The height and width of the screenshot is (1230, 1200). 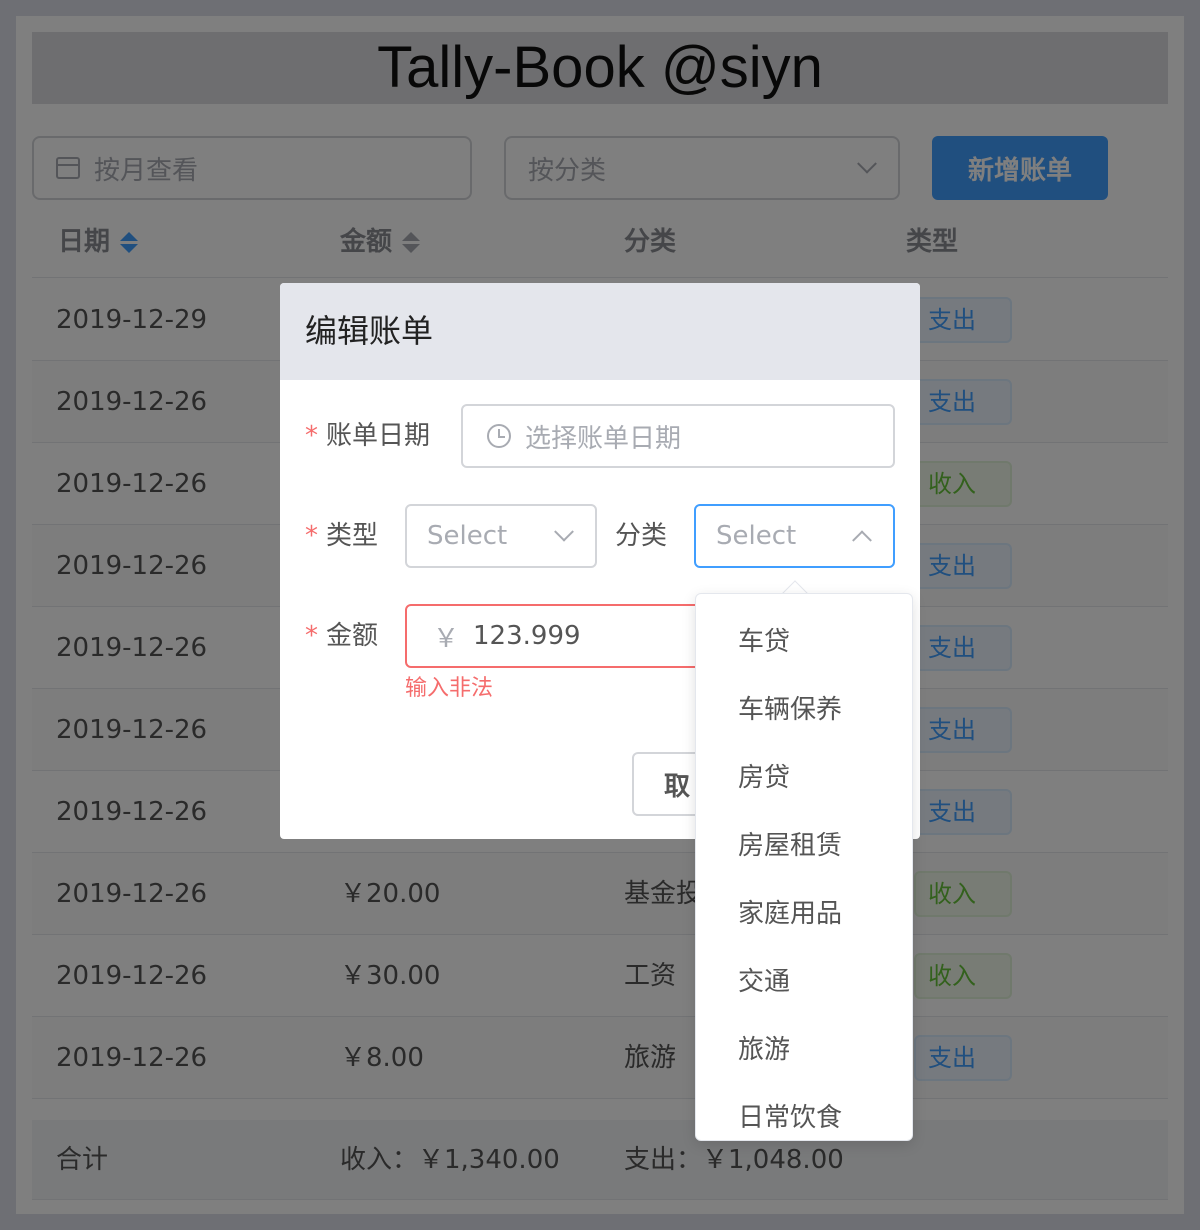 What do you see at coordinates (378, 436) in the screenshot?
I see `date-label-text: 账单日期` at bounding box center [378, 436].